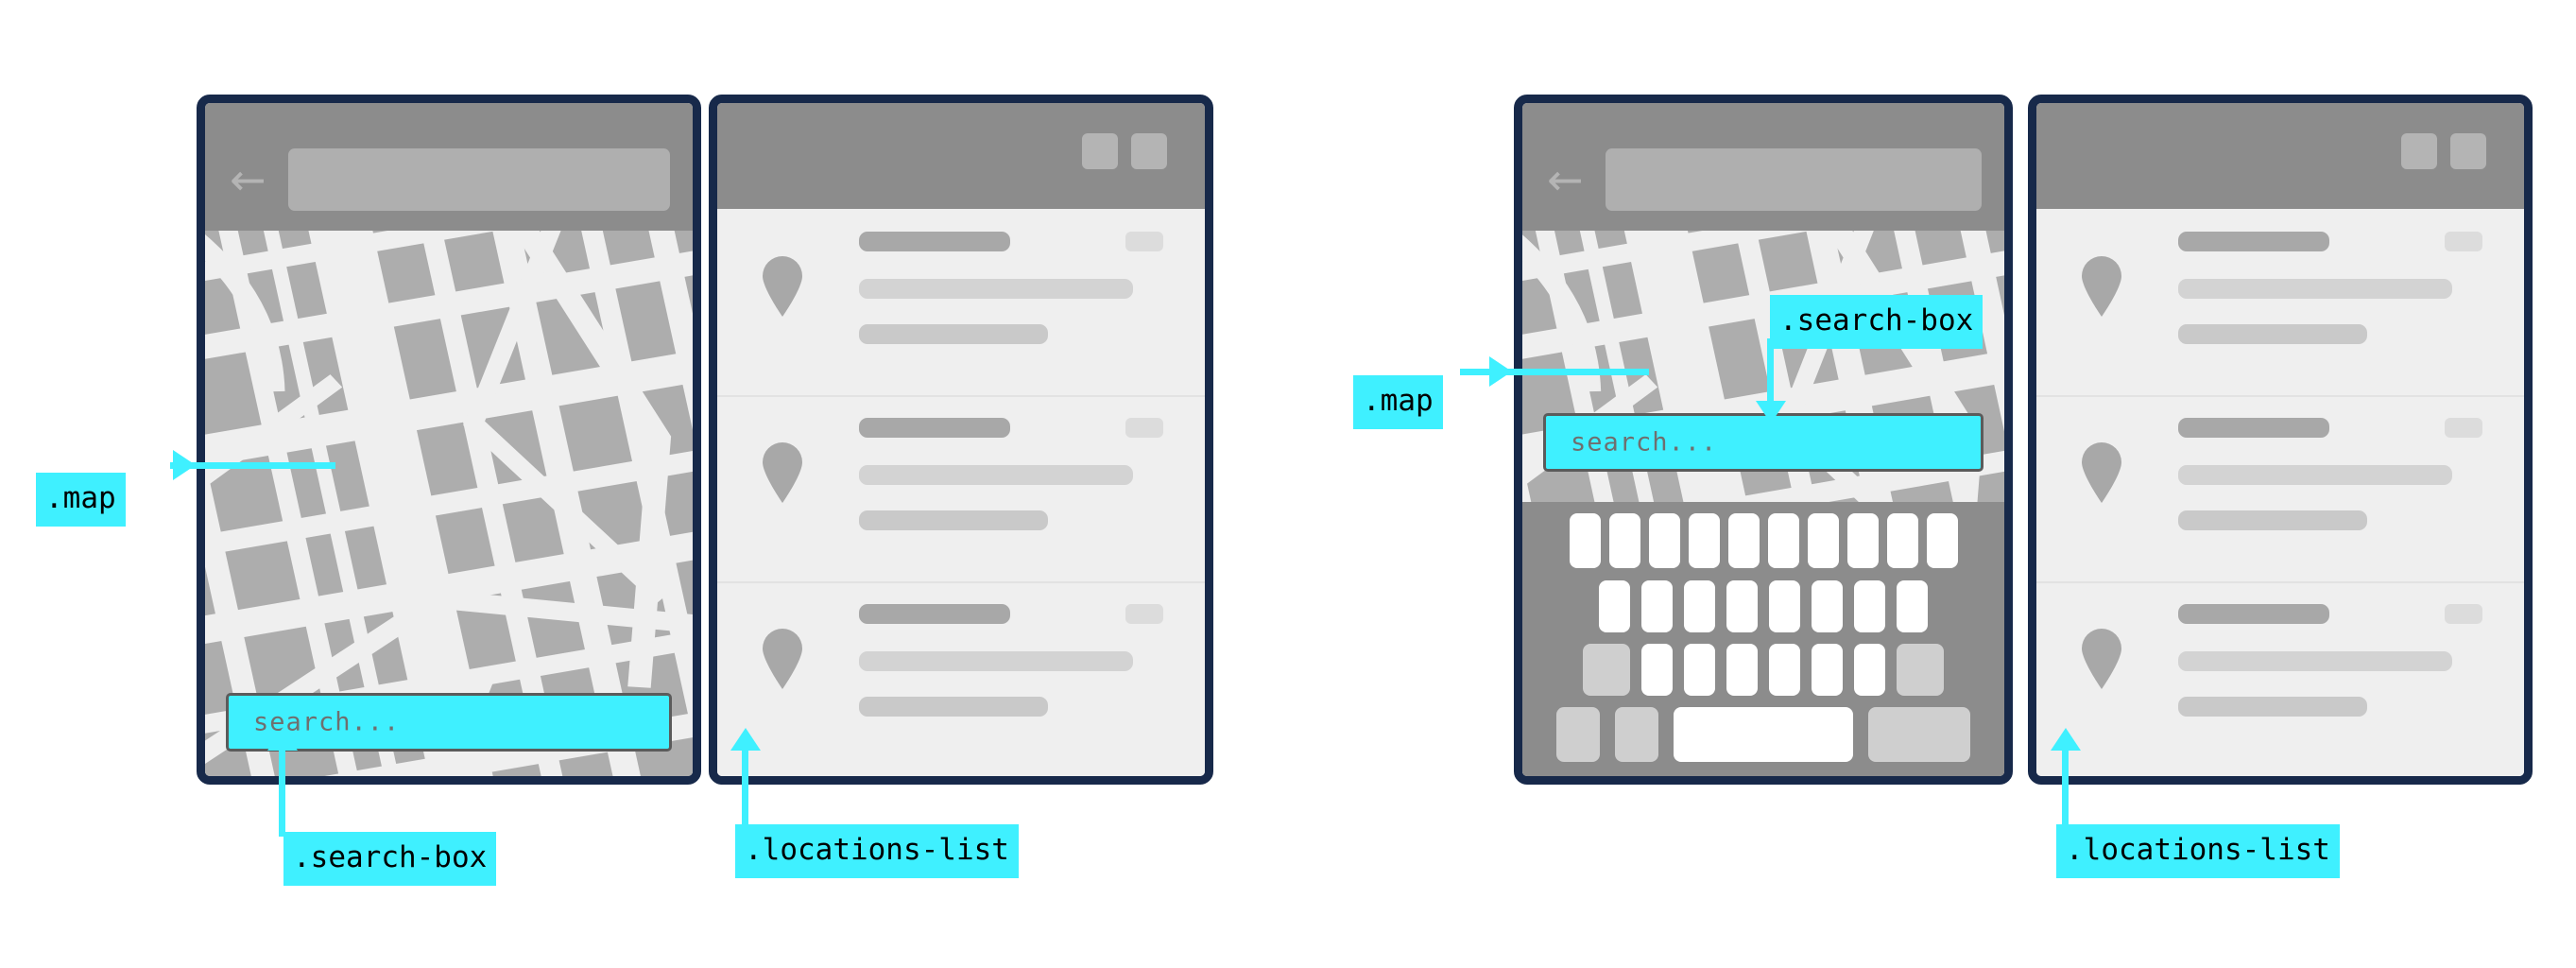  I want to click on locations-list-body-right, so click(2280, 493).